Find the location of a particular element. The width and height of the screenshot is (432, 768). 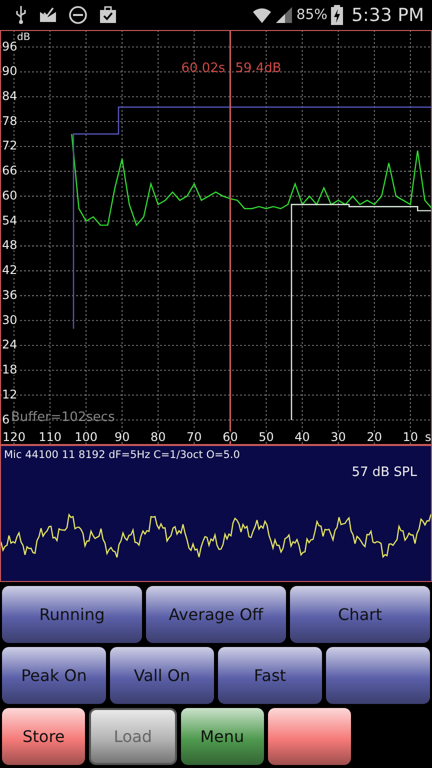

y-tick-label: 36 is located at coordinates (10, 295).